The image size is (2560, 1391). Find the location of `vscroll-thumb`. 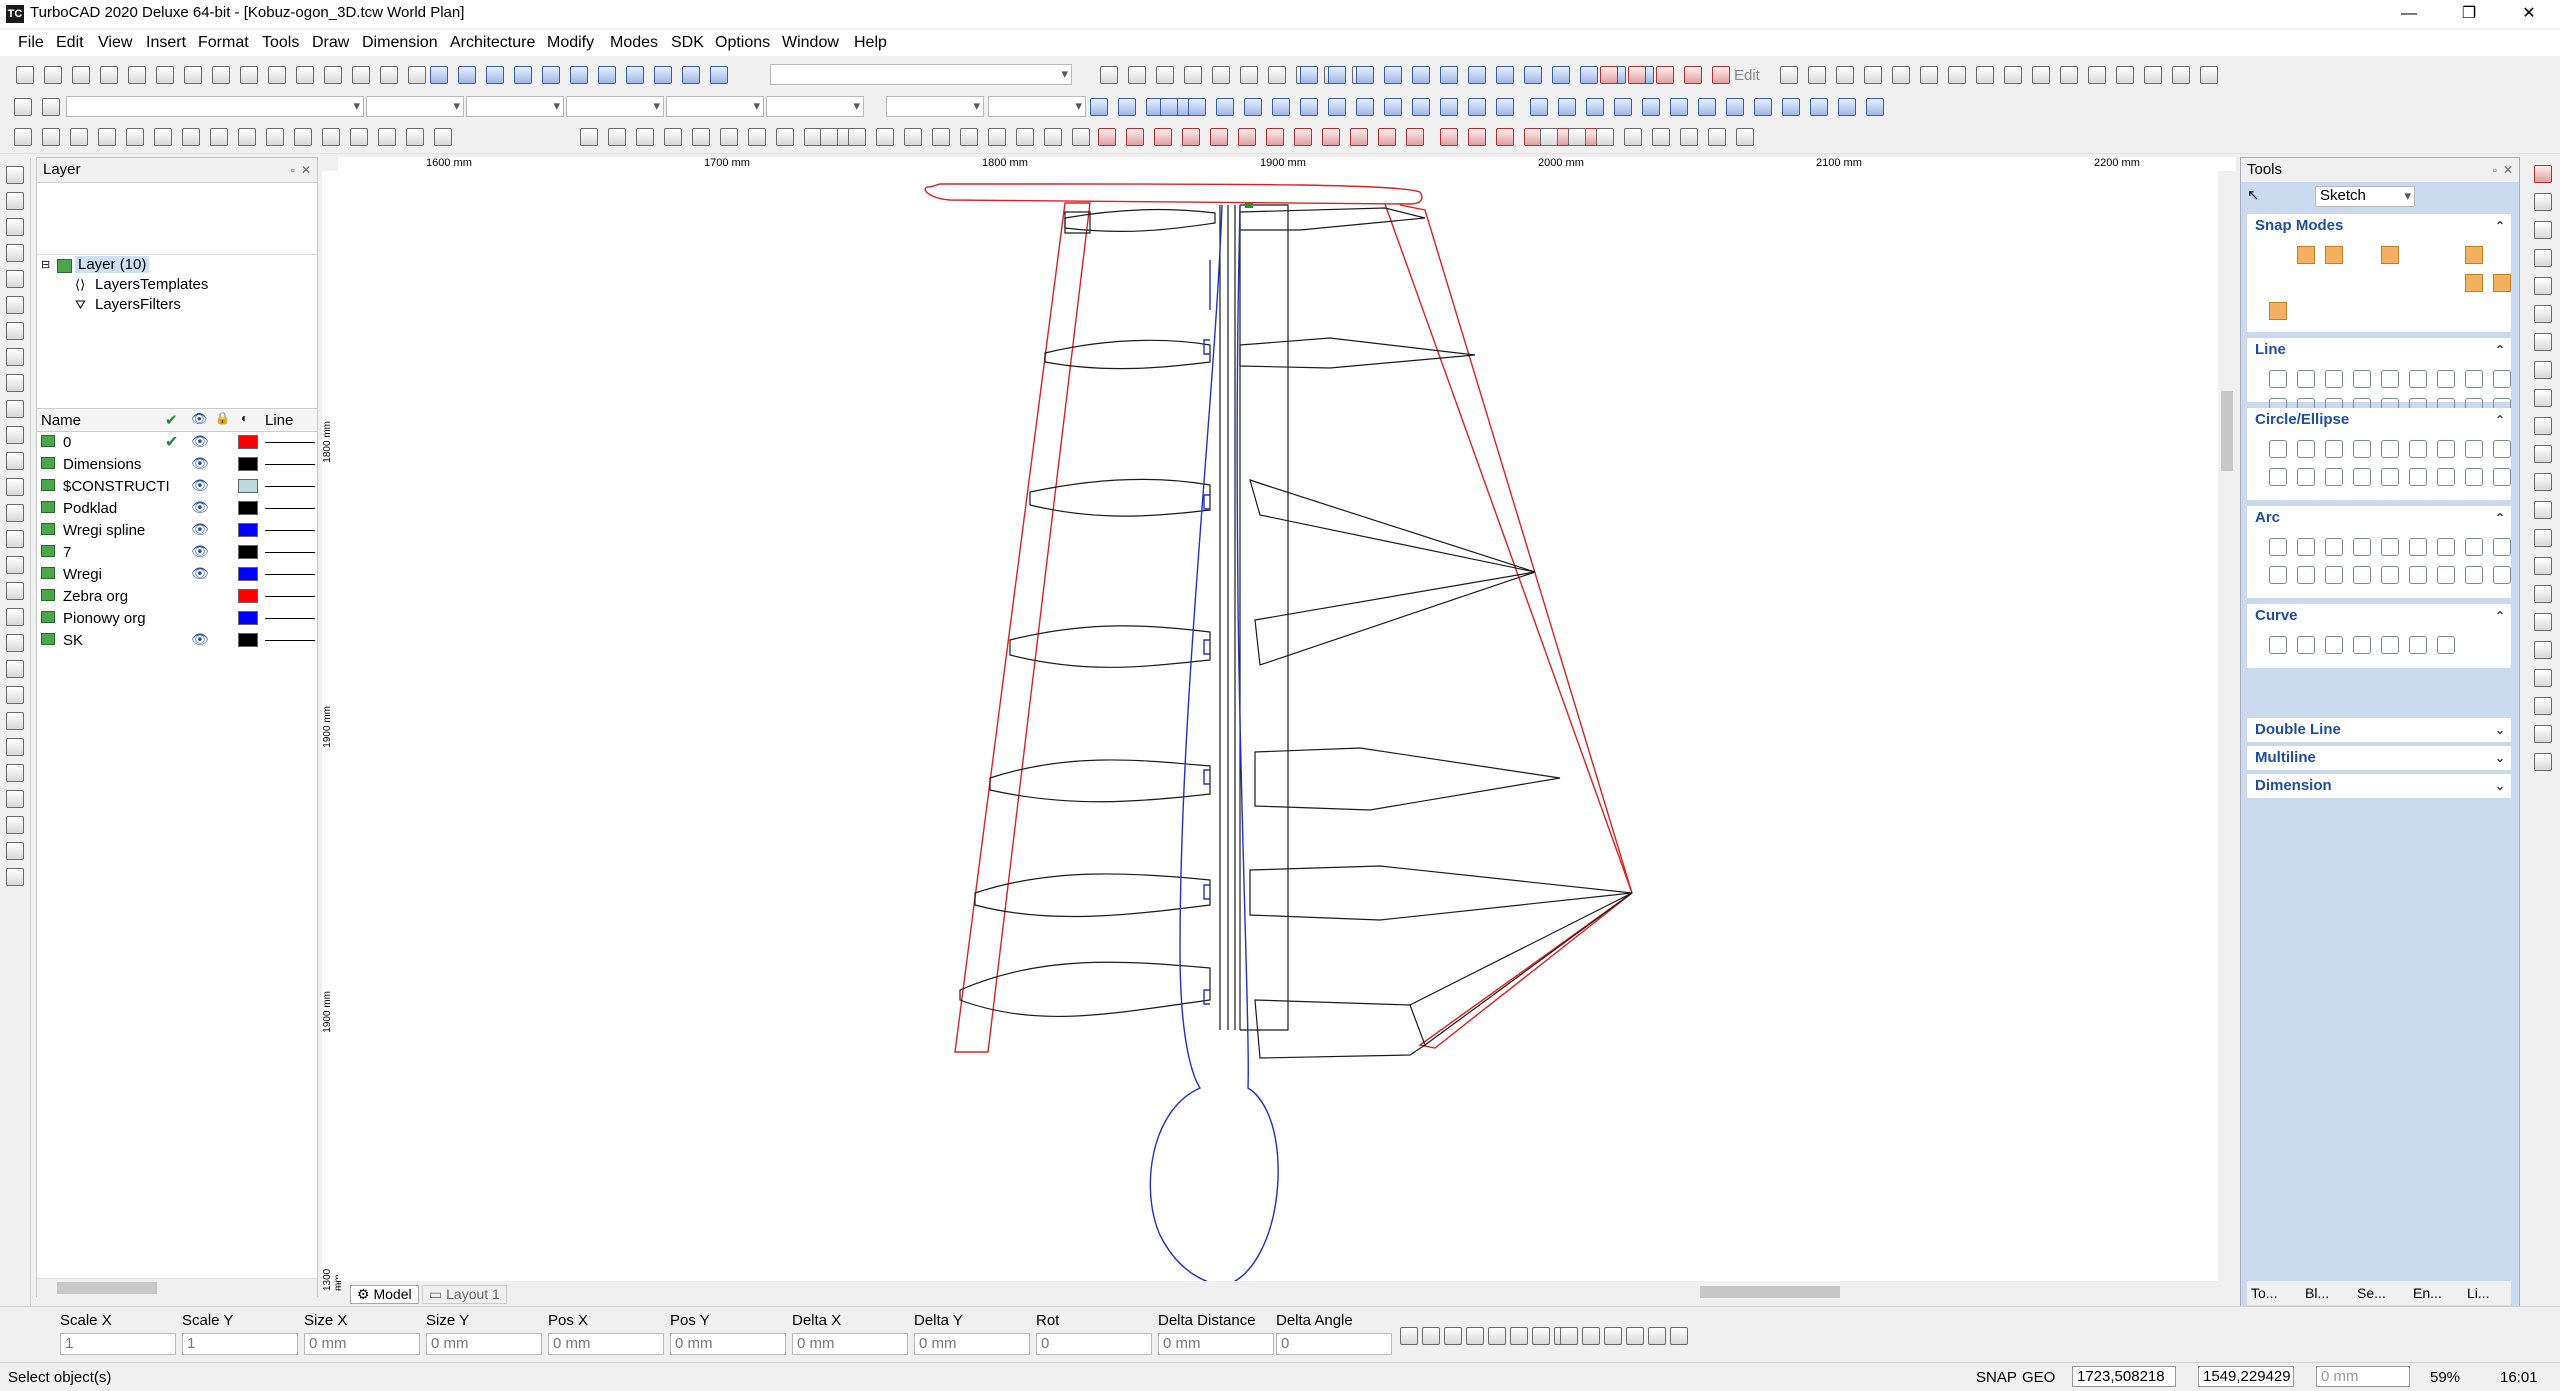

vscroll-thumb is located at coordinates (2227, 431).